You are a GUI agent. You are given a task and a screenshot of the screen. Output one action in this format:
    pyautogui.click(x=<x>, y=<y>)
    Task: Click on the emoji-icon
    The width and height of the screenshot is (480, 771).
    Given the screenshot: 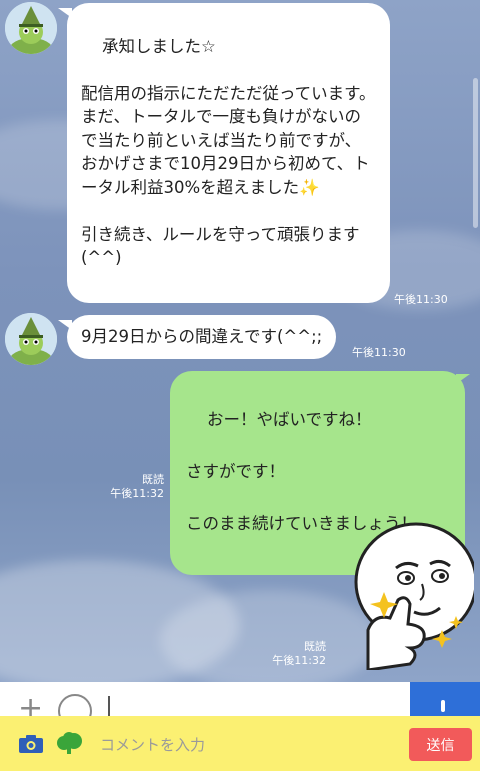 What is the action you would take?
    pyautogui.click(x=75, y=705)
    